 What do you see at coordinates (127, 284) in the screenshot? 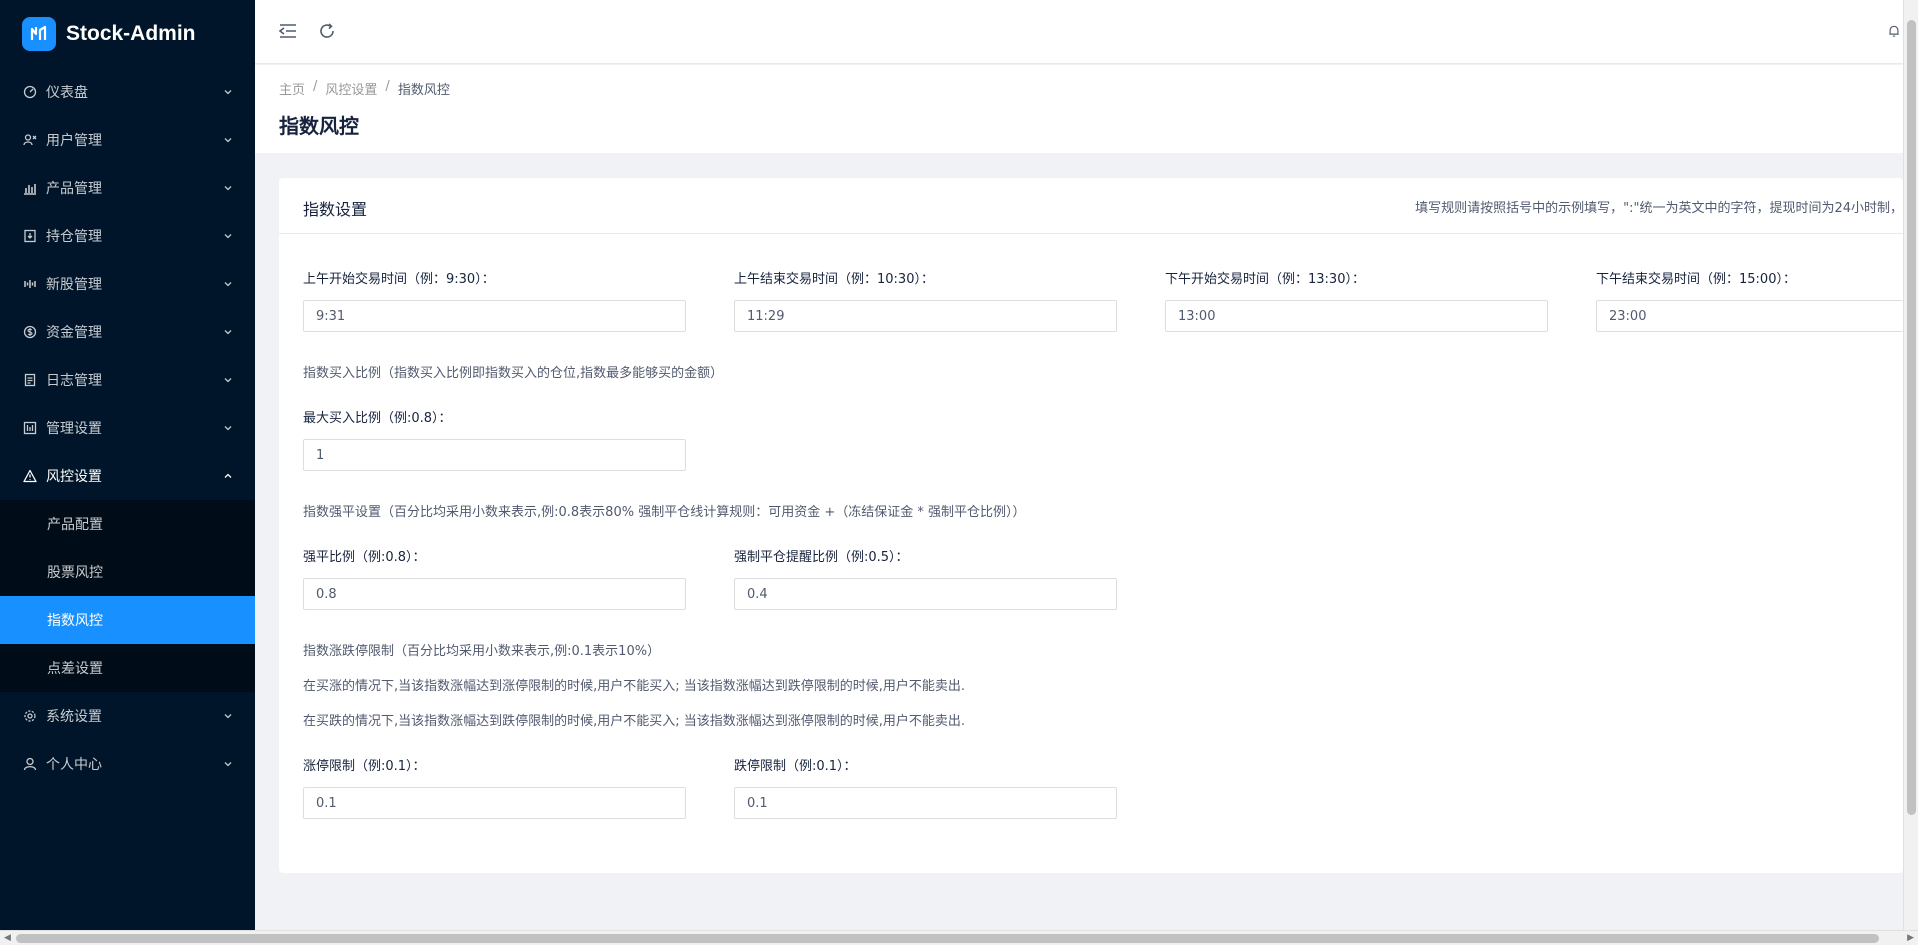
I see `sidebar-item-ipo: 新股管理` at bounding box center [127, 284].